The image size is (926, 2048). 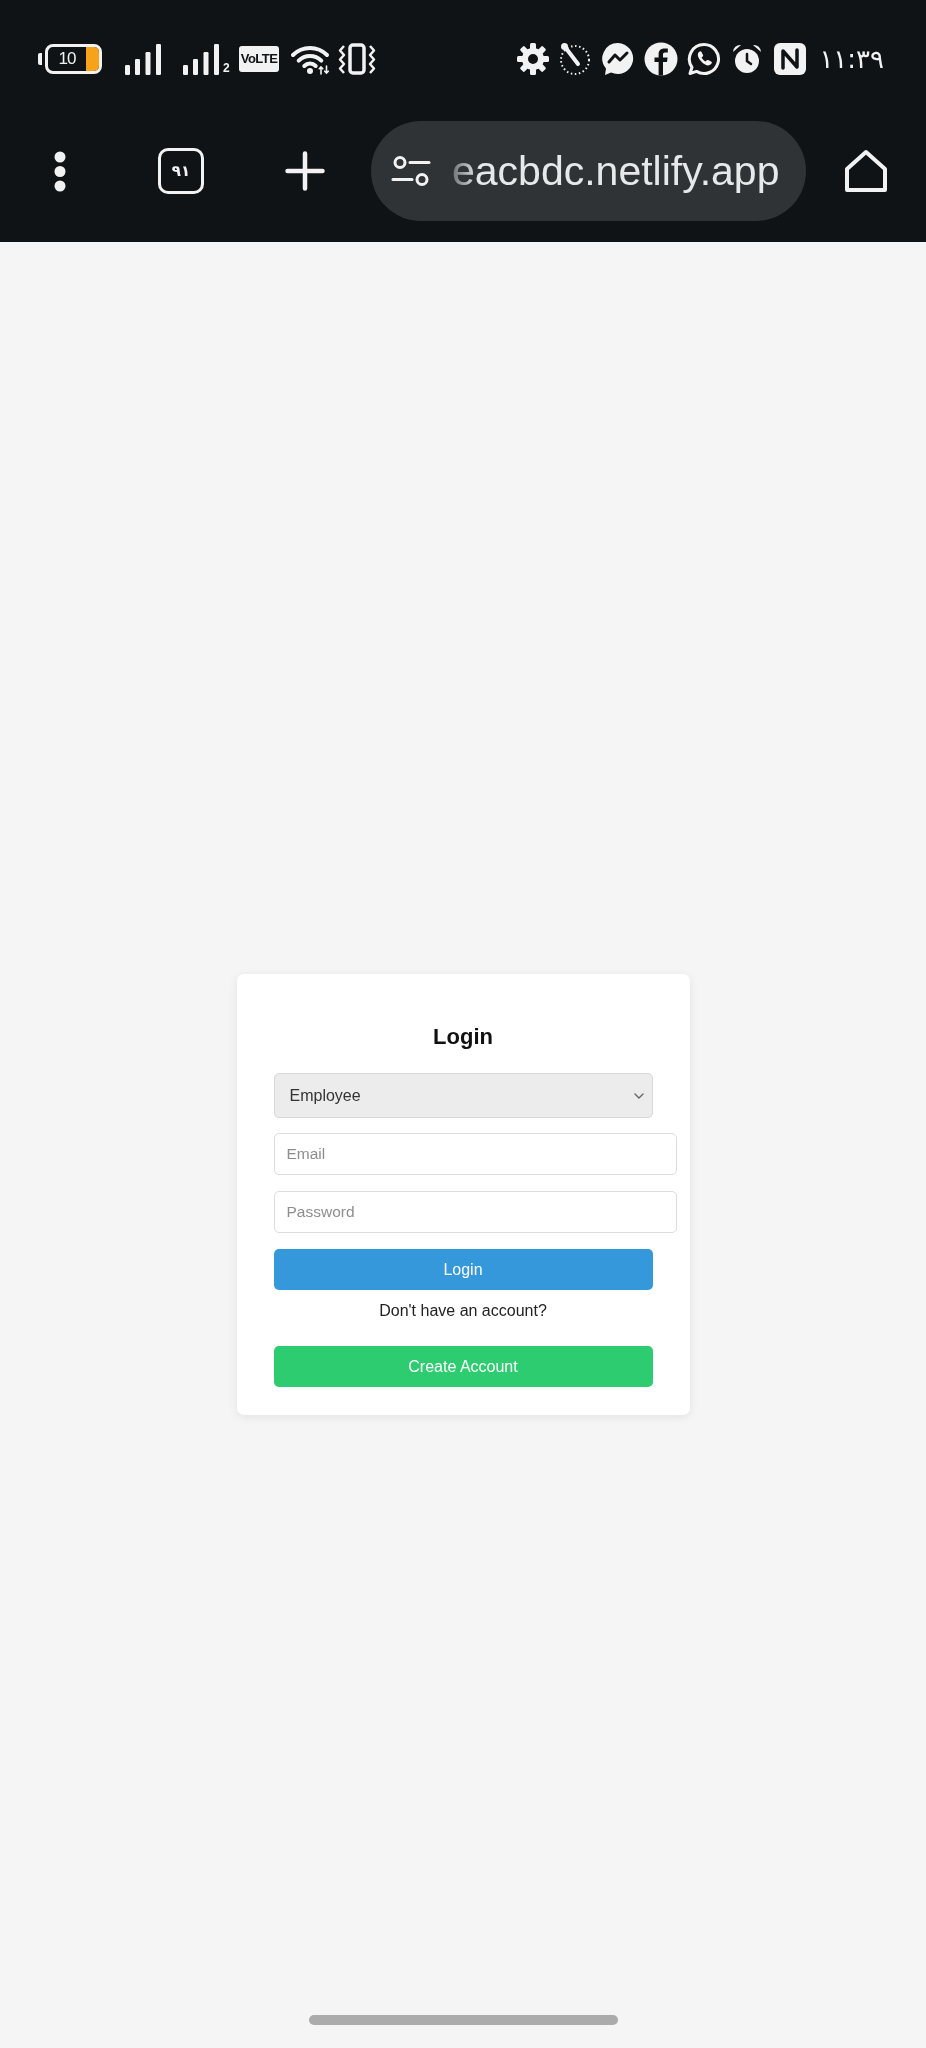 I want to click on battery-percent: 10, so click(x=67, y=59).